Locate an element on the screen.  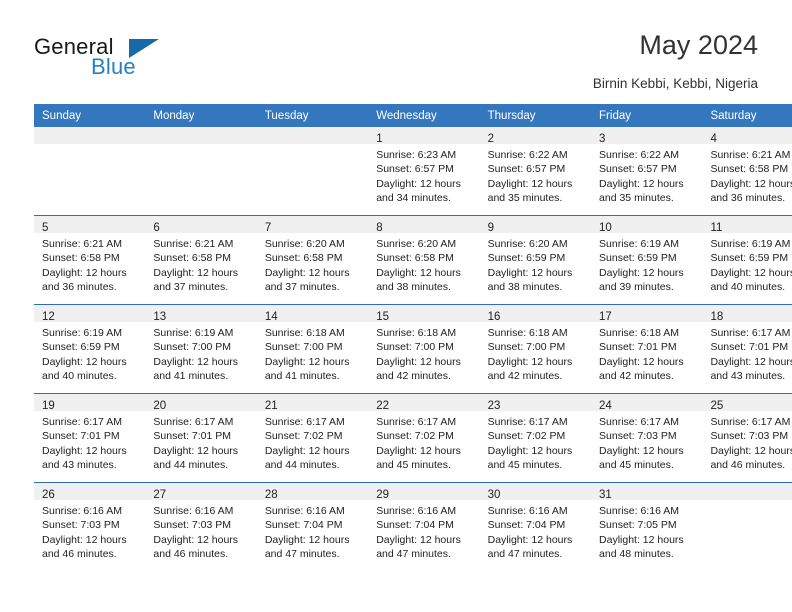
daylight-text-line2: and 46 minutes. is located at coordinates (191, 554).